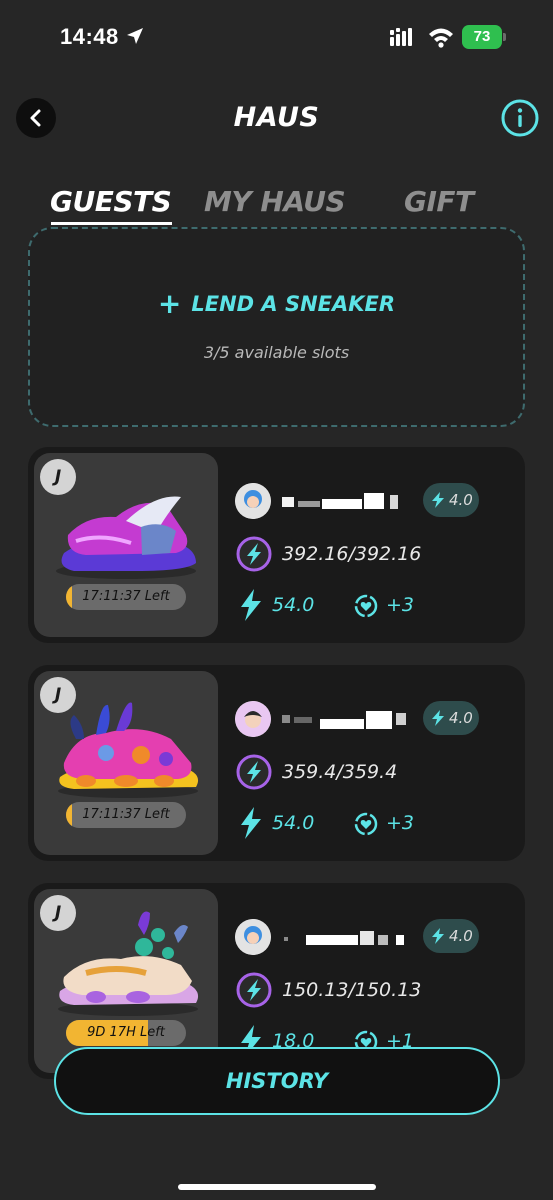  Describe the element at coordinates (89, 36) in the screenshot. I see `status-time: 14:48` at that location.